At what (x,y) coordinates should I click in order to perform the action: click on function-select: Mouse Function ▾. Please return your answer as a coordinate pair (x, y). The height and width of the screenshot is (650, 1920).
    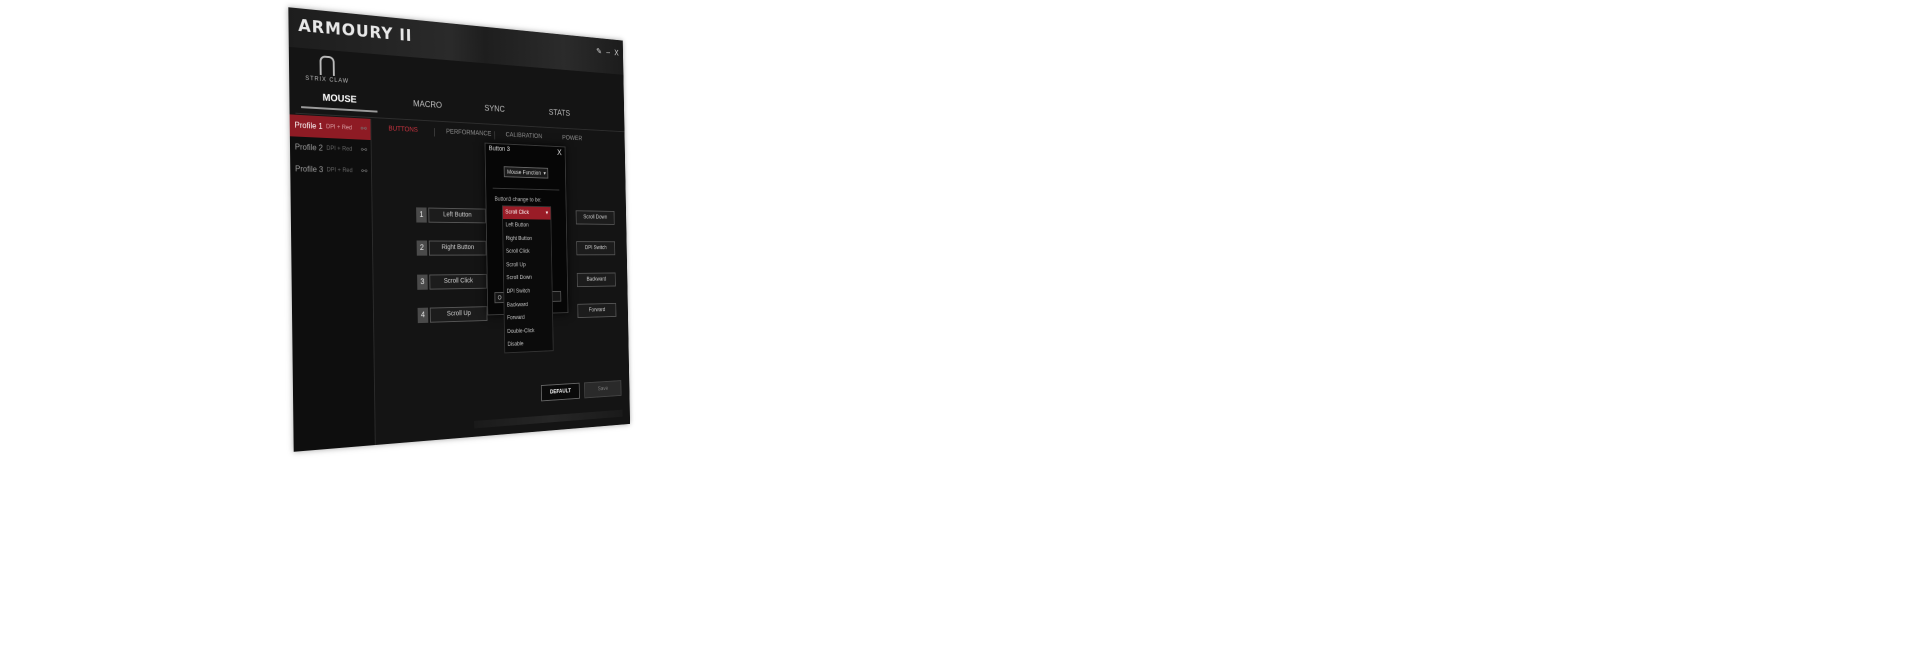
    Looking at the image, I should click on (526, 172).